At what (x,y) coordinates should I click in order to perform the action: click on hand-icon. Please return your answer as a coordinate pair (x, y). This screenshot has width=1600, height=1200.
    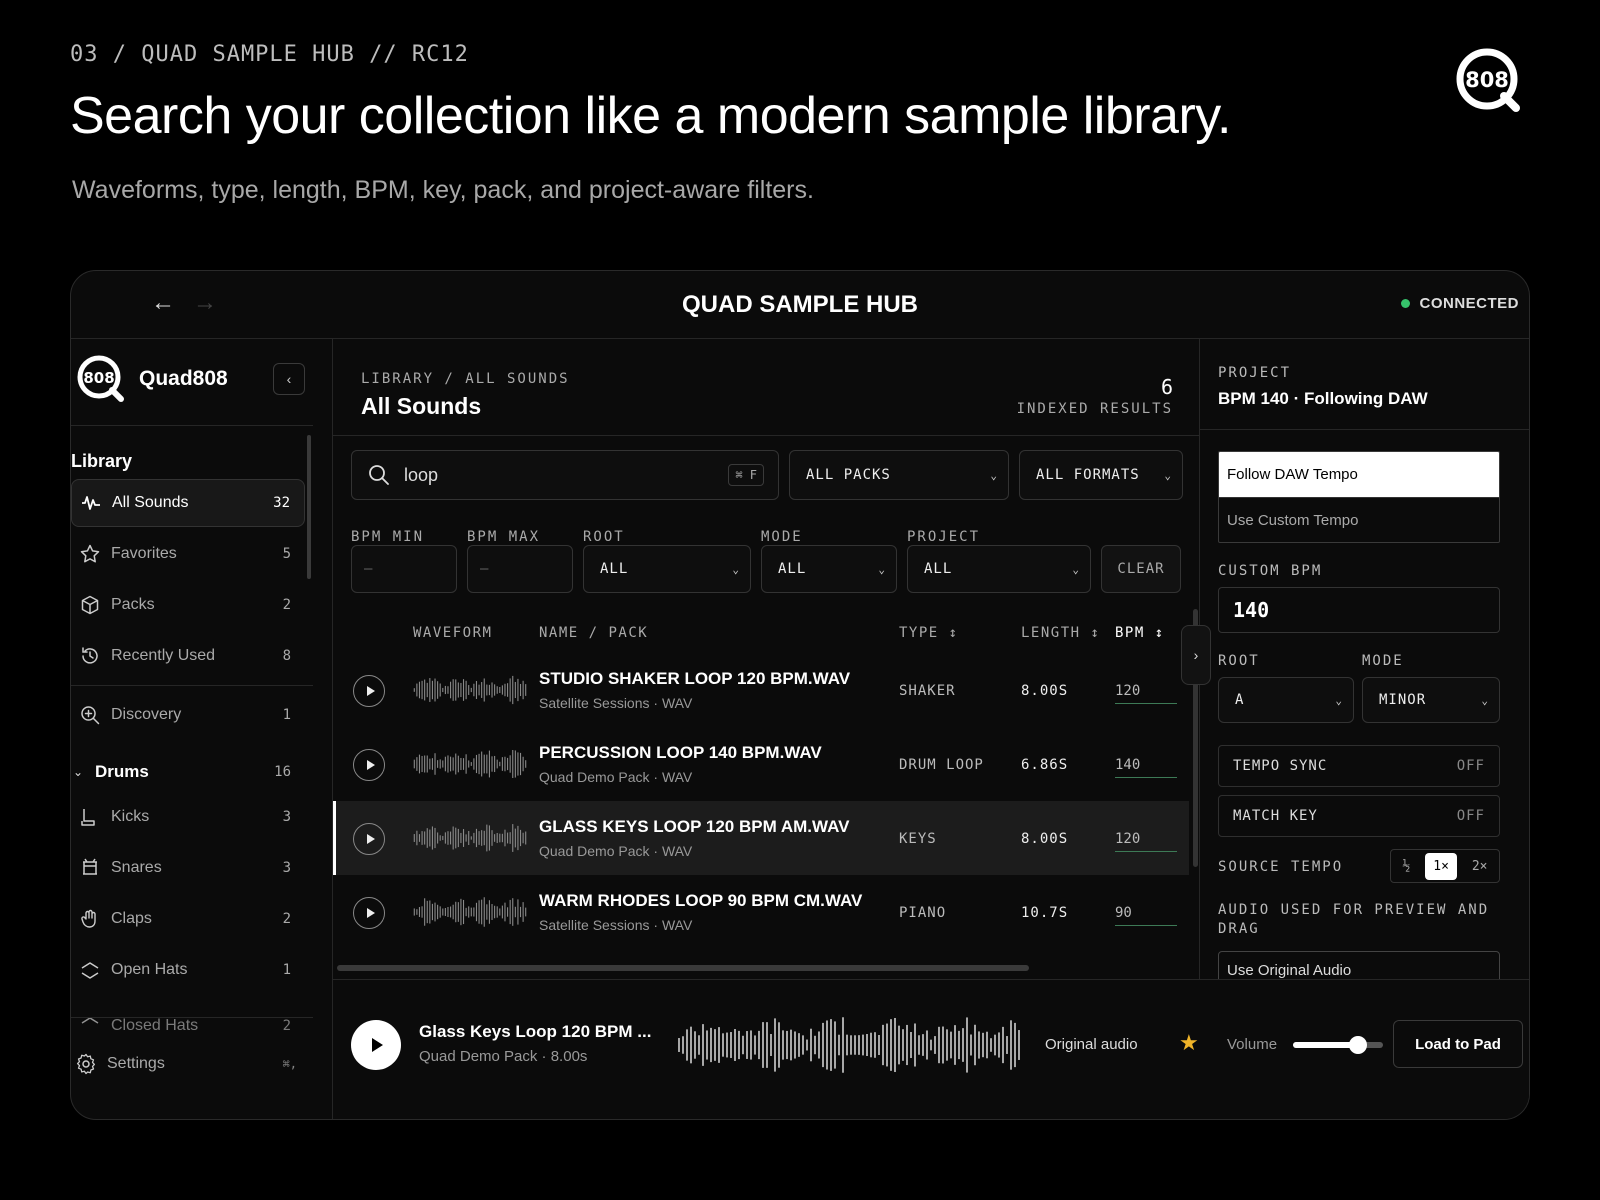
    Looking at the image, I should click on (90, 919).